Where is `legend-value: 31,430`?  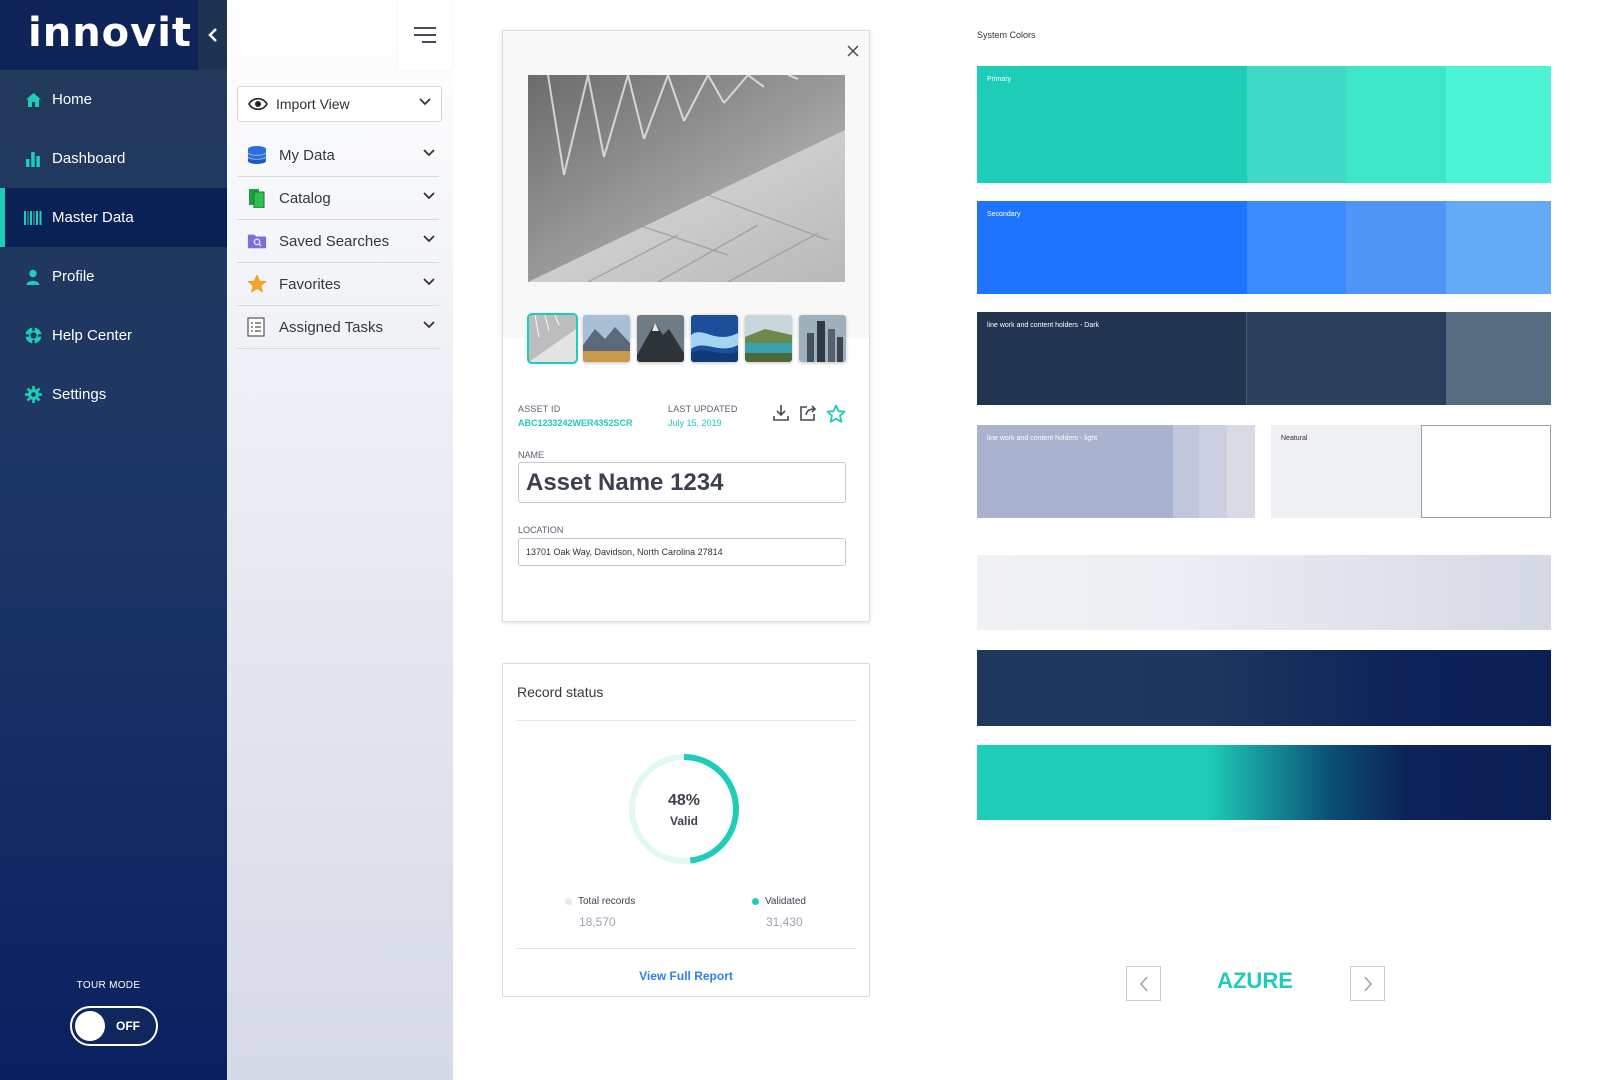 legend-value: 31,430 is located at coordinates (784, 922).